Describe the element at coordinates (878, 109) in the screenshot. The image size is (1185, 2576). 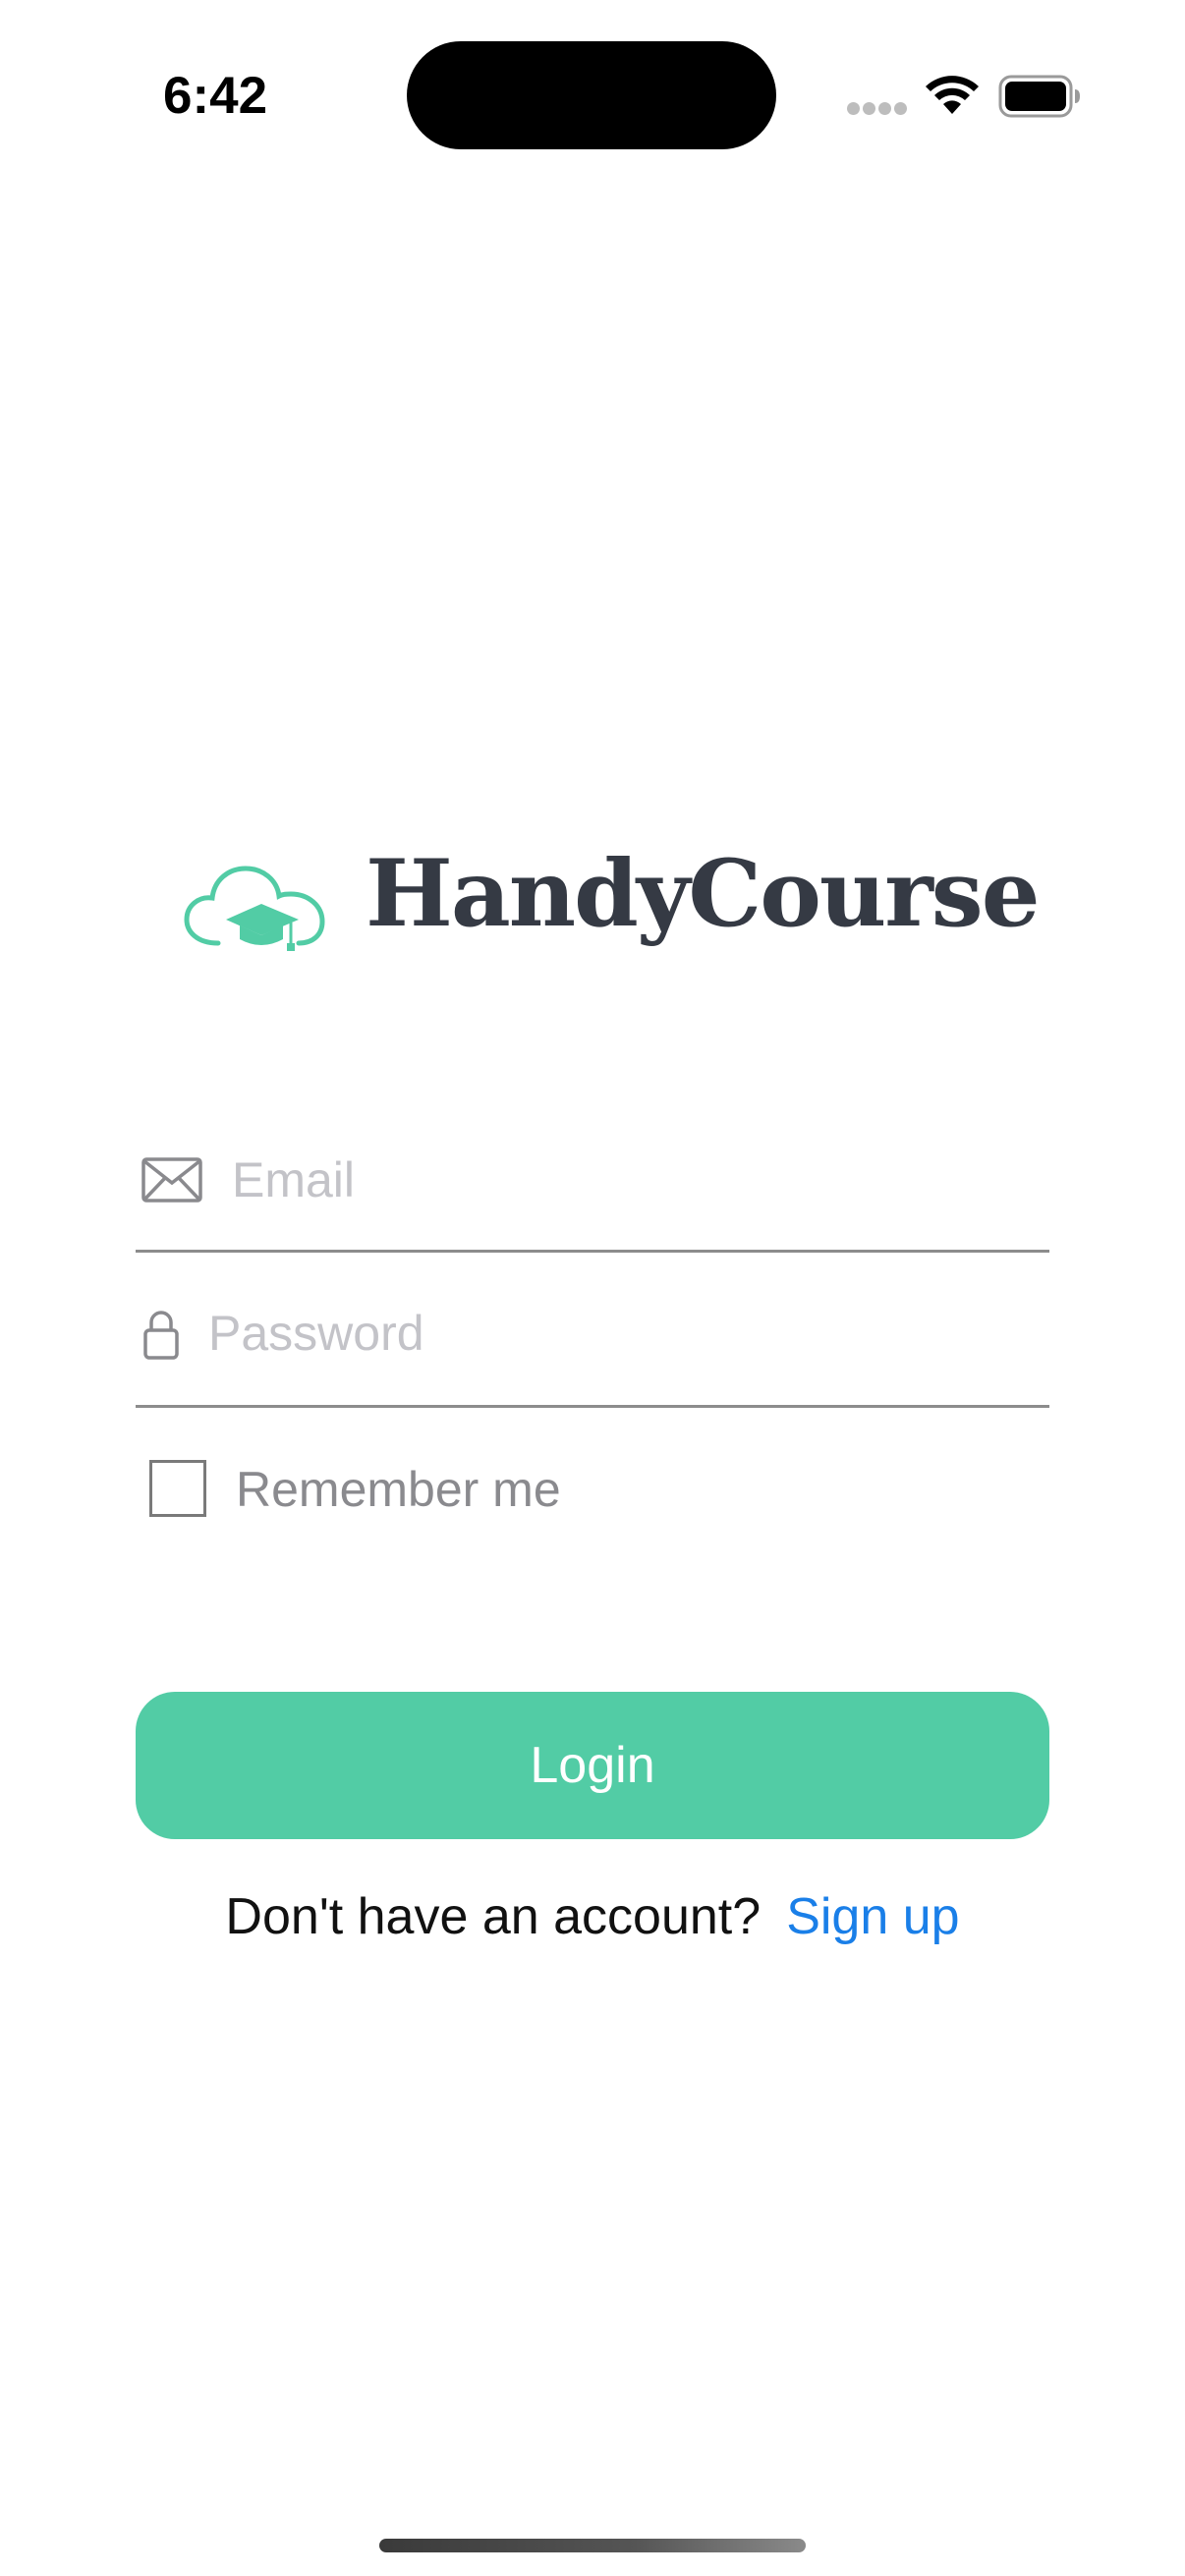
I see `cellular-signal-icon` at that location.